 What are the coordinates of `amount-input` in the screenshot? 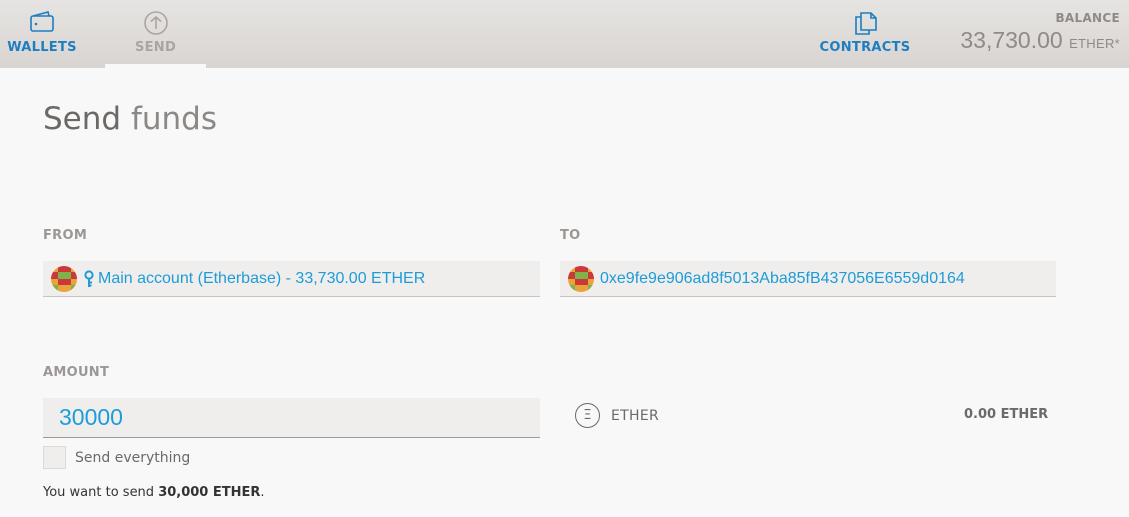 It's located at (291, 417).